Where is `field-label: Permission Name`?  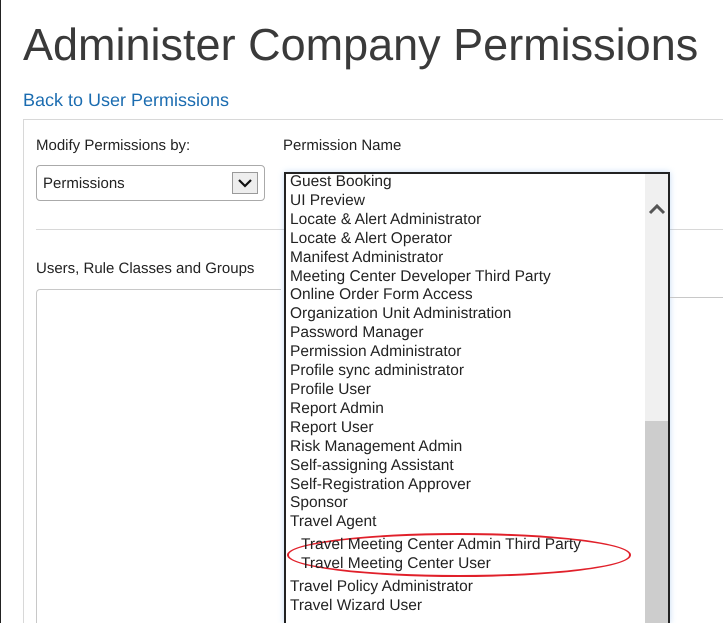
field-label: Permission Name is located at coordinates (342, 146).